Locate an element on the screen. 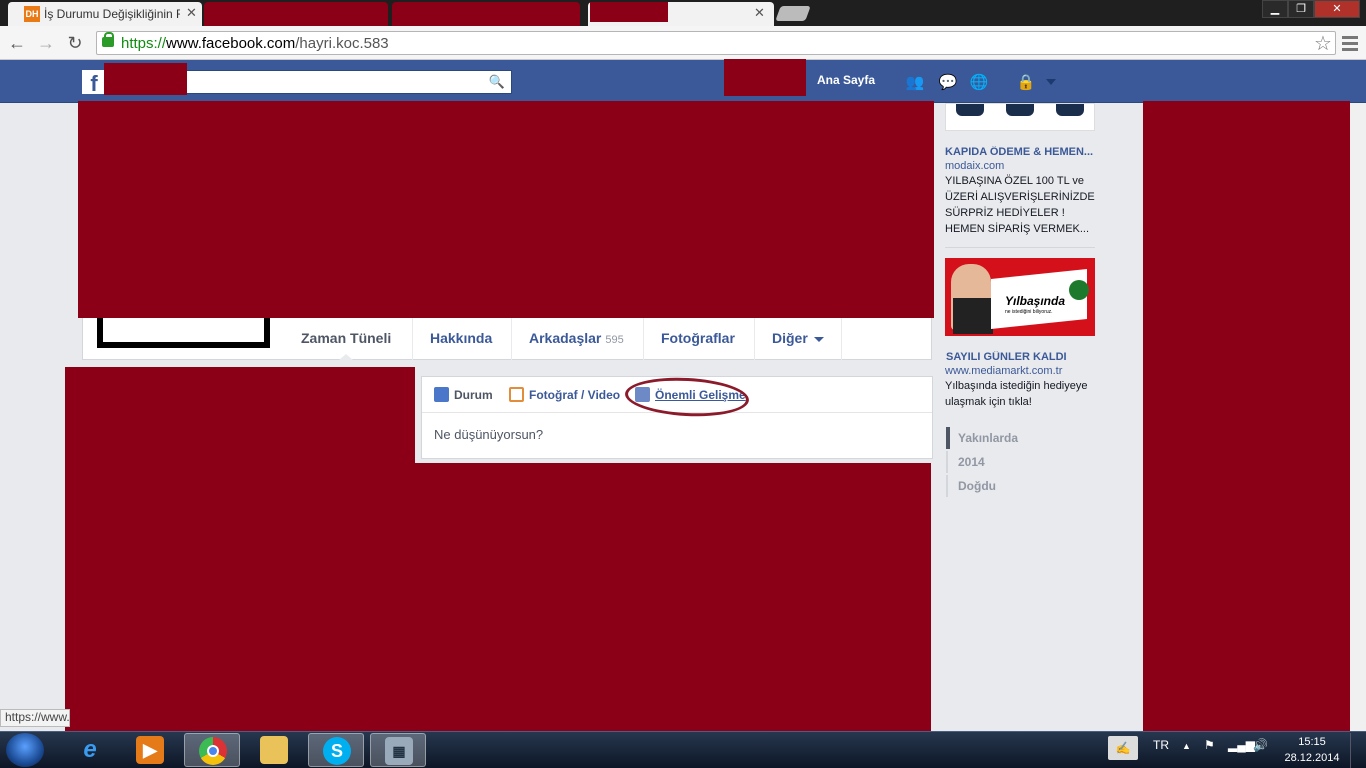 The height and width of the screenshot is (768, 1366). chevron-down-icon is located at coordinates (818, 339).